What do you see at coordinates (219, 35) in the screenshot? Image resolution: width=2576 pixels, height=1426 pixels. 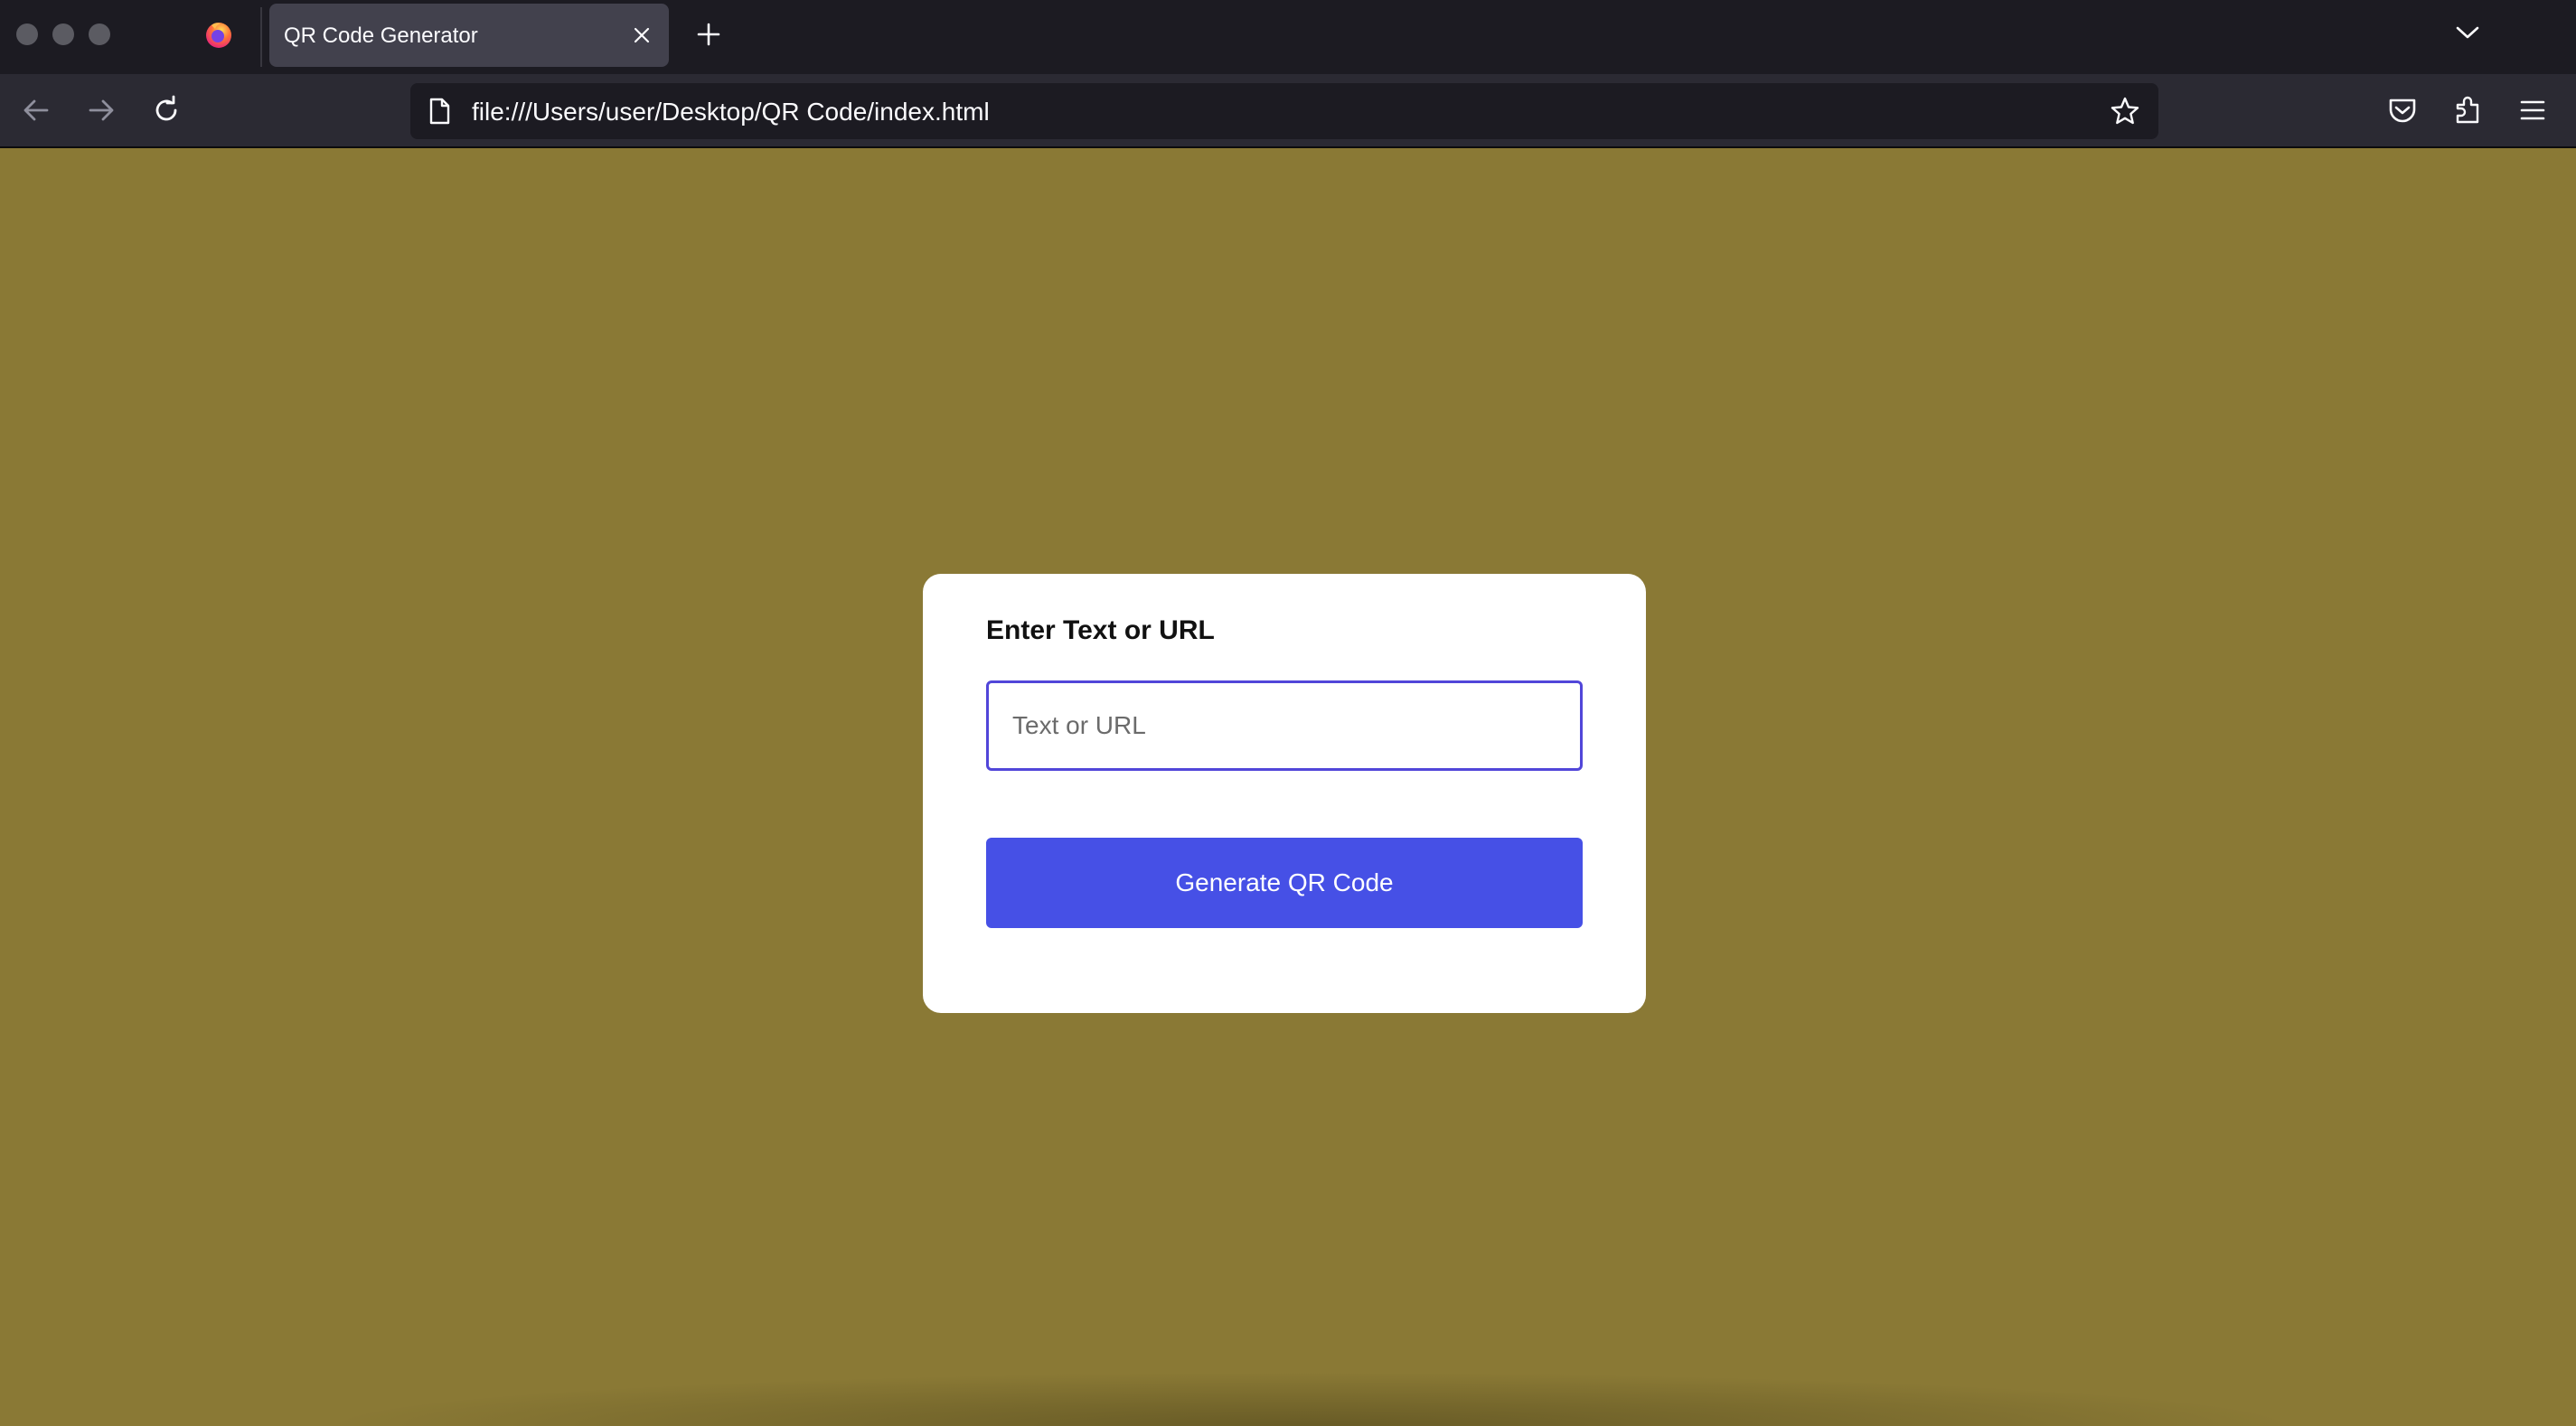 I see `firefox-icon` at bounding box center [219, 35].